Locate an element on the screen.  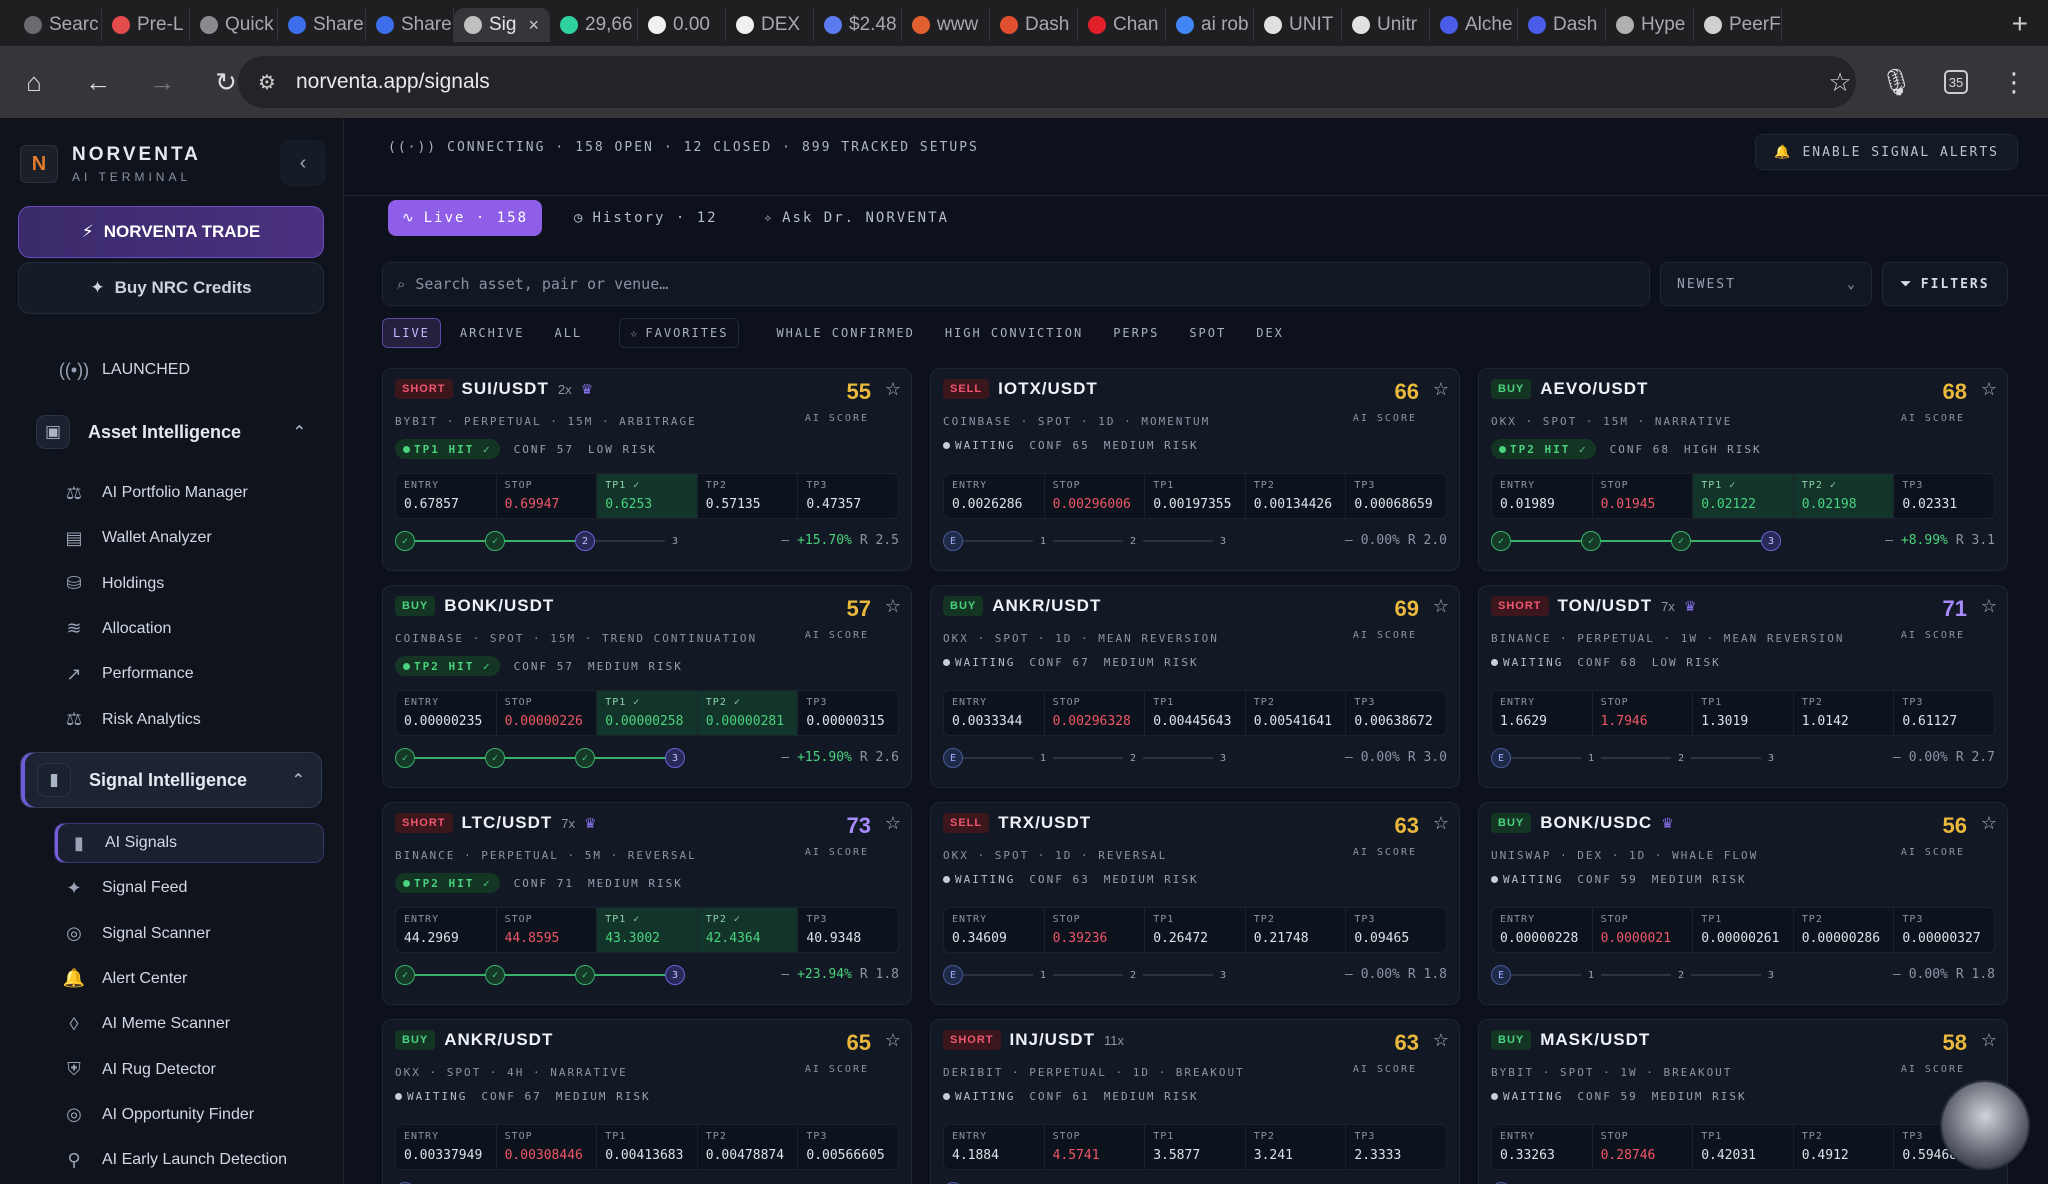
sort-select: NEWEST ⌄ is located at coordinates (1766, 284).